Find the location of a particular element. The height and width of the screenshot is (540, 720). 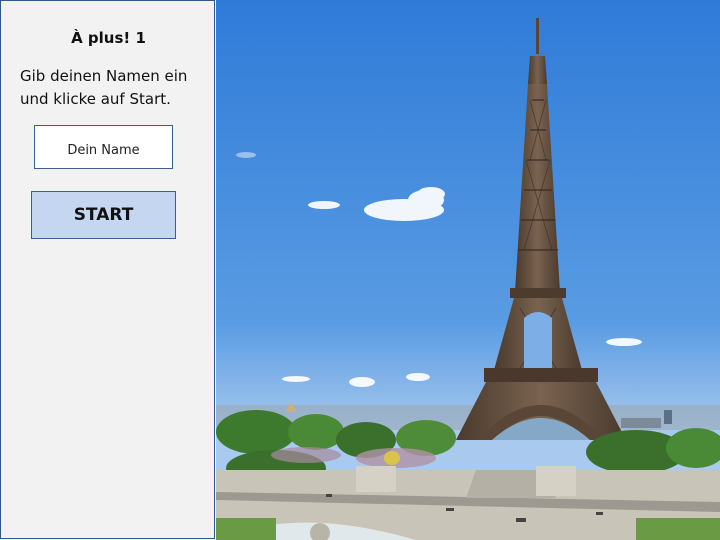

name-input is located at coordinates (103, 147).